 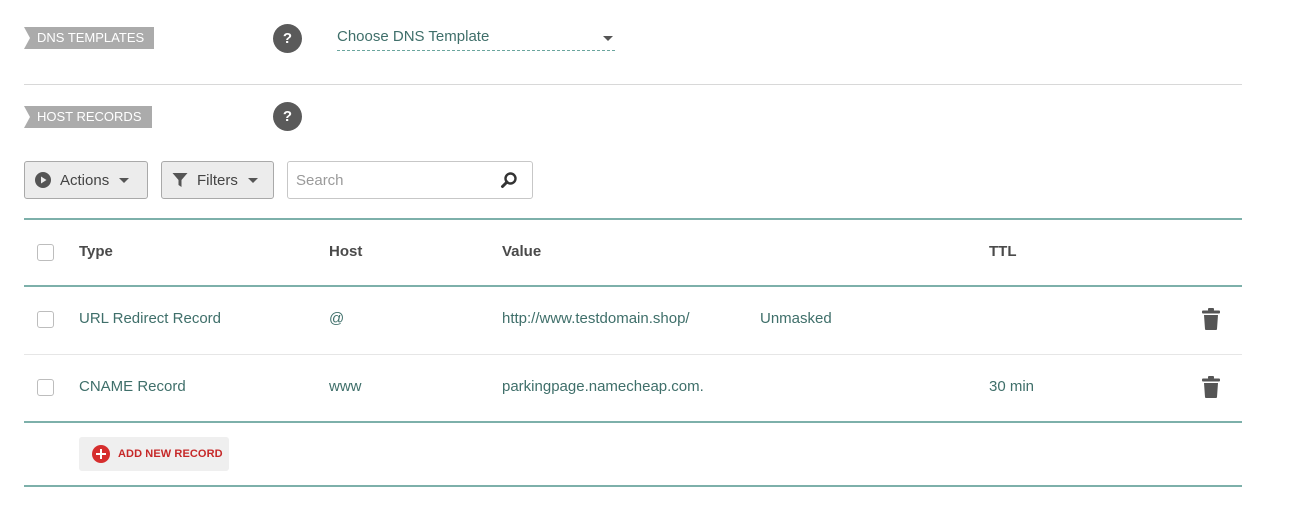 What do you see at coordinates (96, 251) in the screenshot?
I see `column-header-type: Type` at bounding box center [96, 251].